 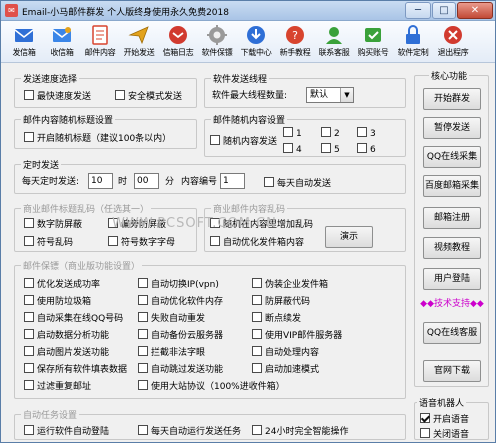 What do you see at coordinates (24, 35) in the screenshot?
I see `outbox-icon` at bounding box center [24, 35].